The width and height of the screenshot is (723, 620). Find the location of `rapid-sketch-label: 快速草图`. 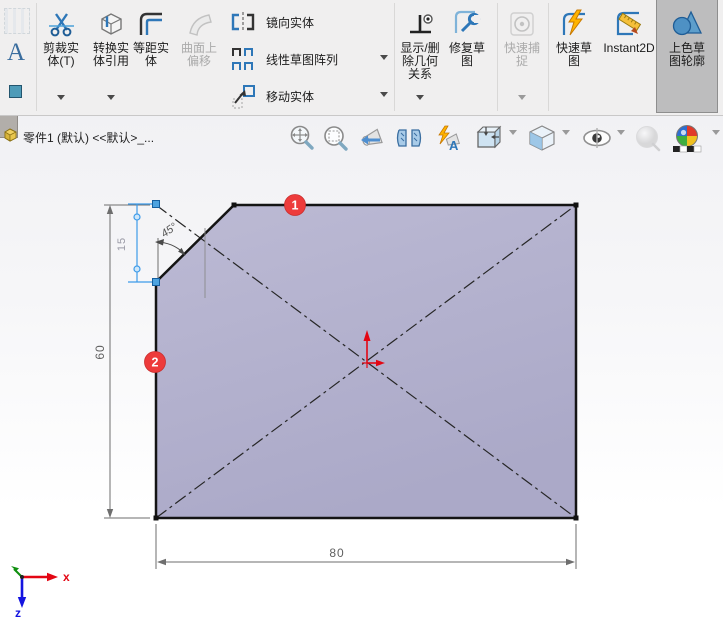

rapid-sketch-label: 快速草图 is located at coordinates (573, 54).